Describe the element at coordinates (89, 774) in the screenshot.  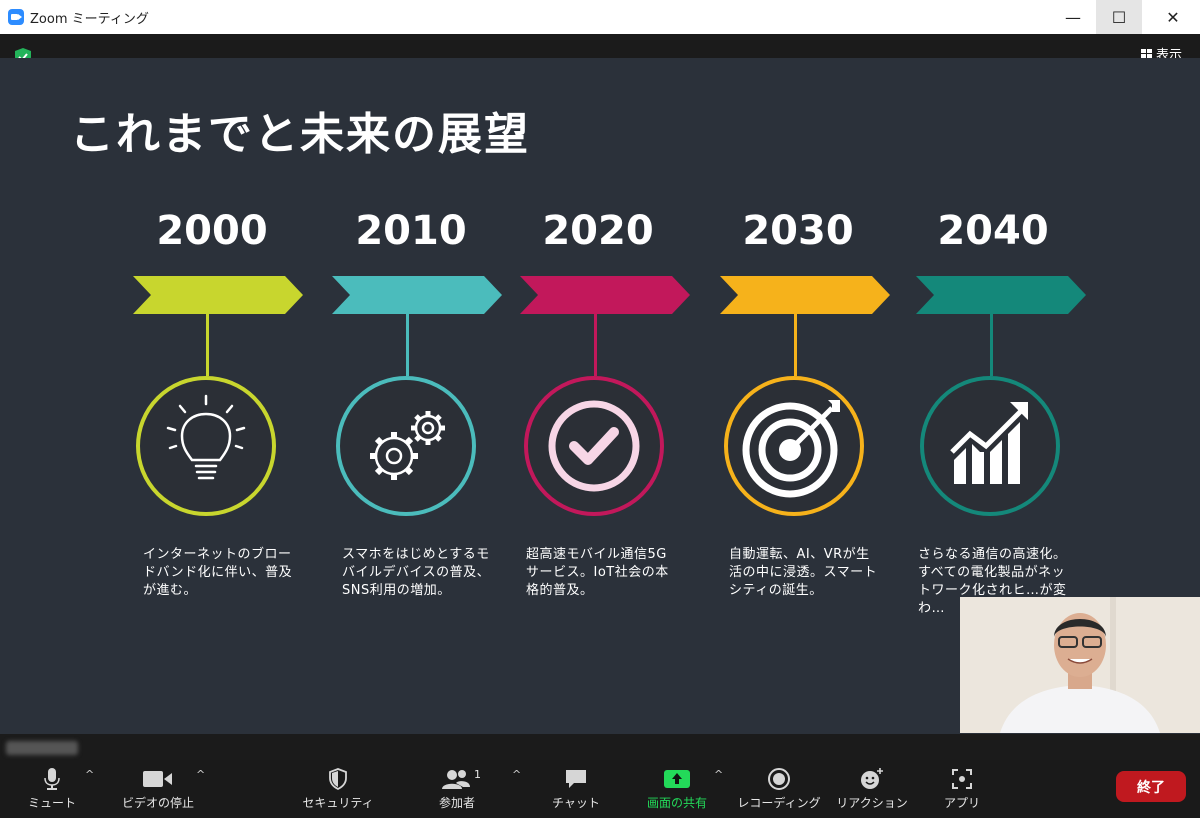
I see `audio-options-caret: ^` at that location.